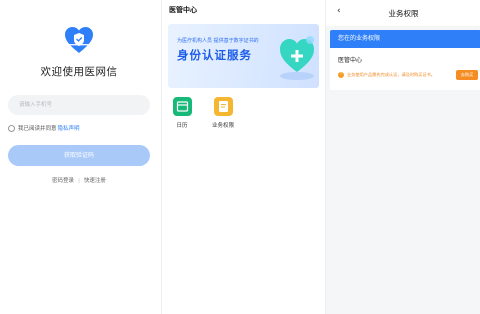 The height and width of the screenshot is (314, 480). Describe the element at coordinates (63, 181) in the screenshot. I see `password-login-link: 密码登录` at that location.